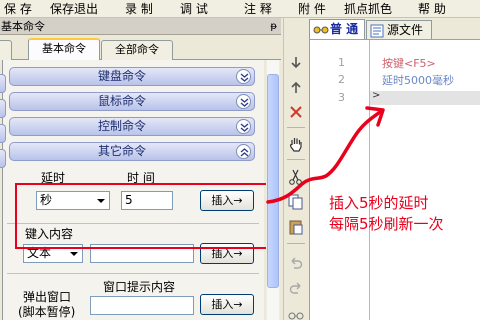 This screenshot has height=320, width=480. Describe the element at coordinates (325, 155) in the screenshot. I see `annotation-arrow` at that location.